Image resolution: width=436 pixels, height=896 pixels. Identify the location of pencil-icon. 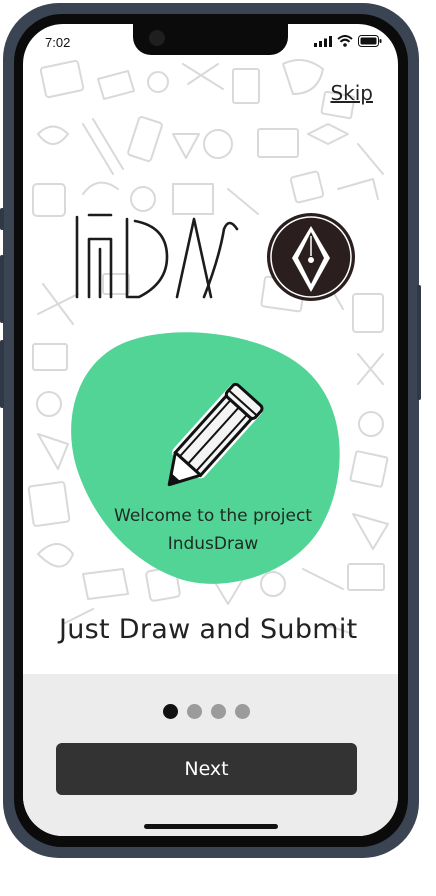
(215, 434).